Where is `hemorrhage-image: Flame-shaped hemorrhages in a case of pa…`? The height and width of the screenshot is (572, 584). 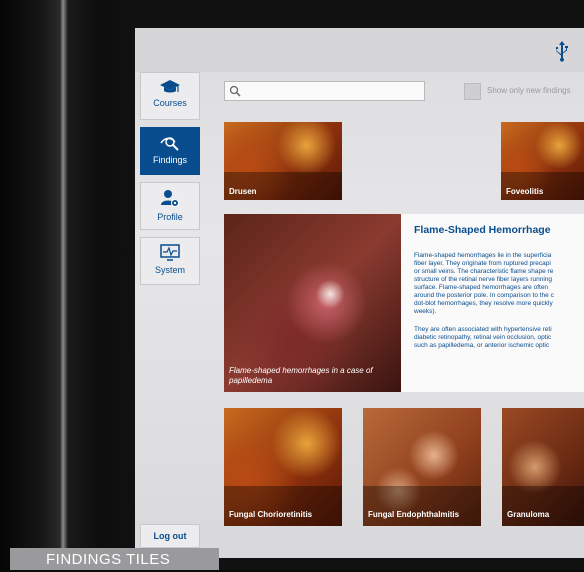 hemorrhage-image: Flame-shaped hemorrhages in a case of pa… is located at coordinates (312, 303).